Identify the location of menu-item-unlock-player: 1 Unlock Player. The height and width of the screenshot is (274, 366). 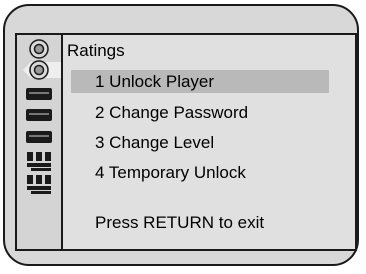
(200, 81).